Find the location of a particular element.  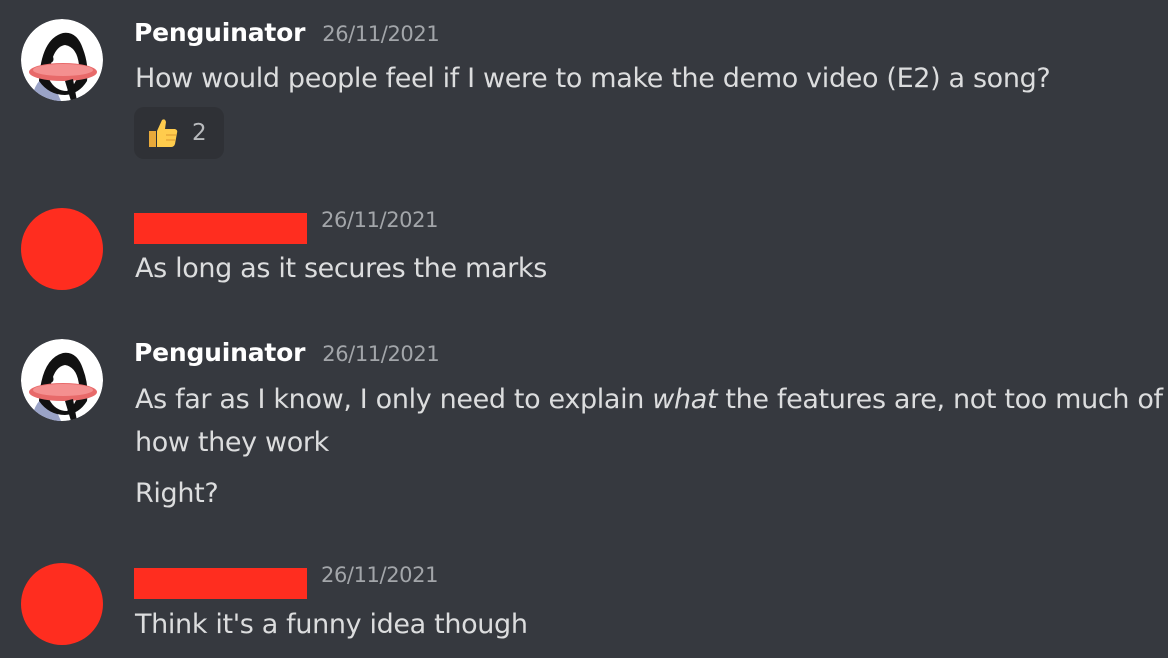

message-text: As long as it secures the marks is located at coordinates (341, 268).